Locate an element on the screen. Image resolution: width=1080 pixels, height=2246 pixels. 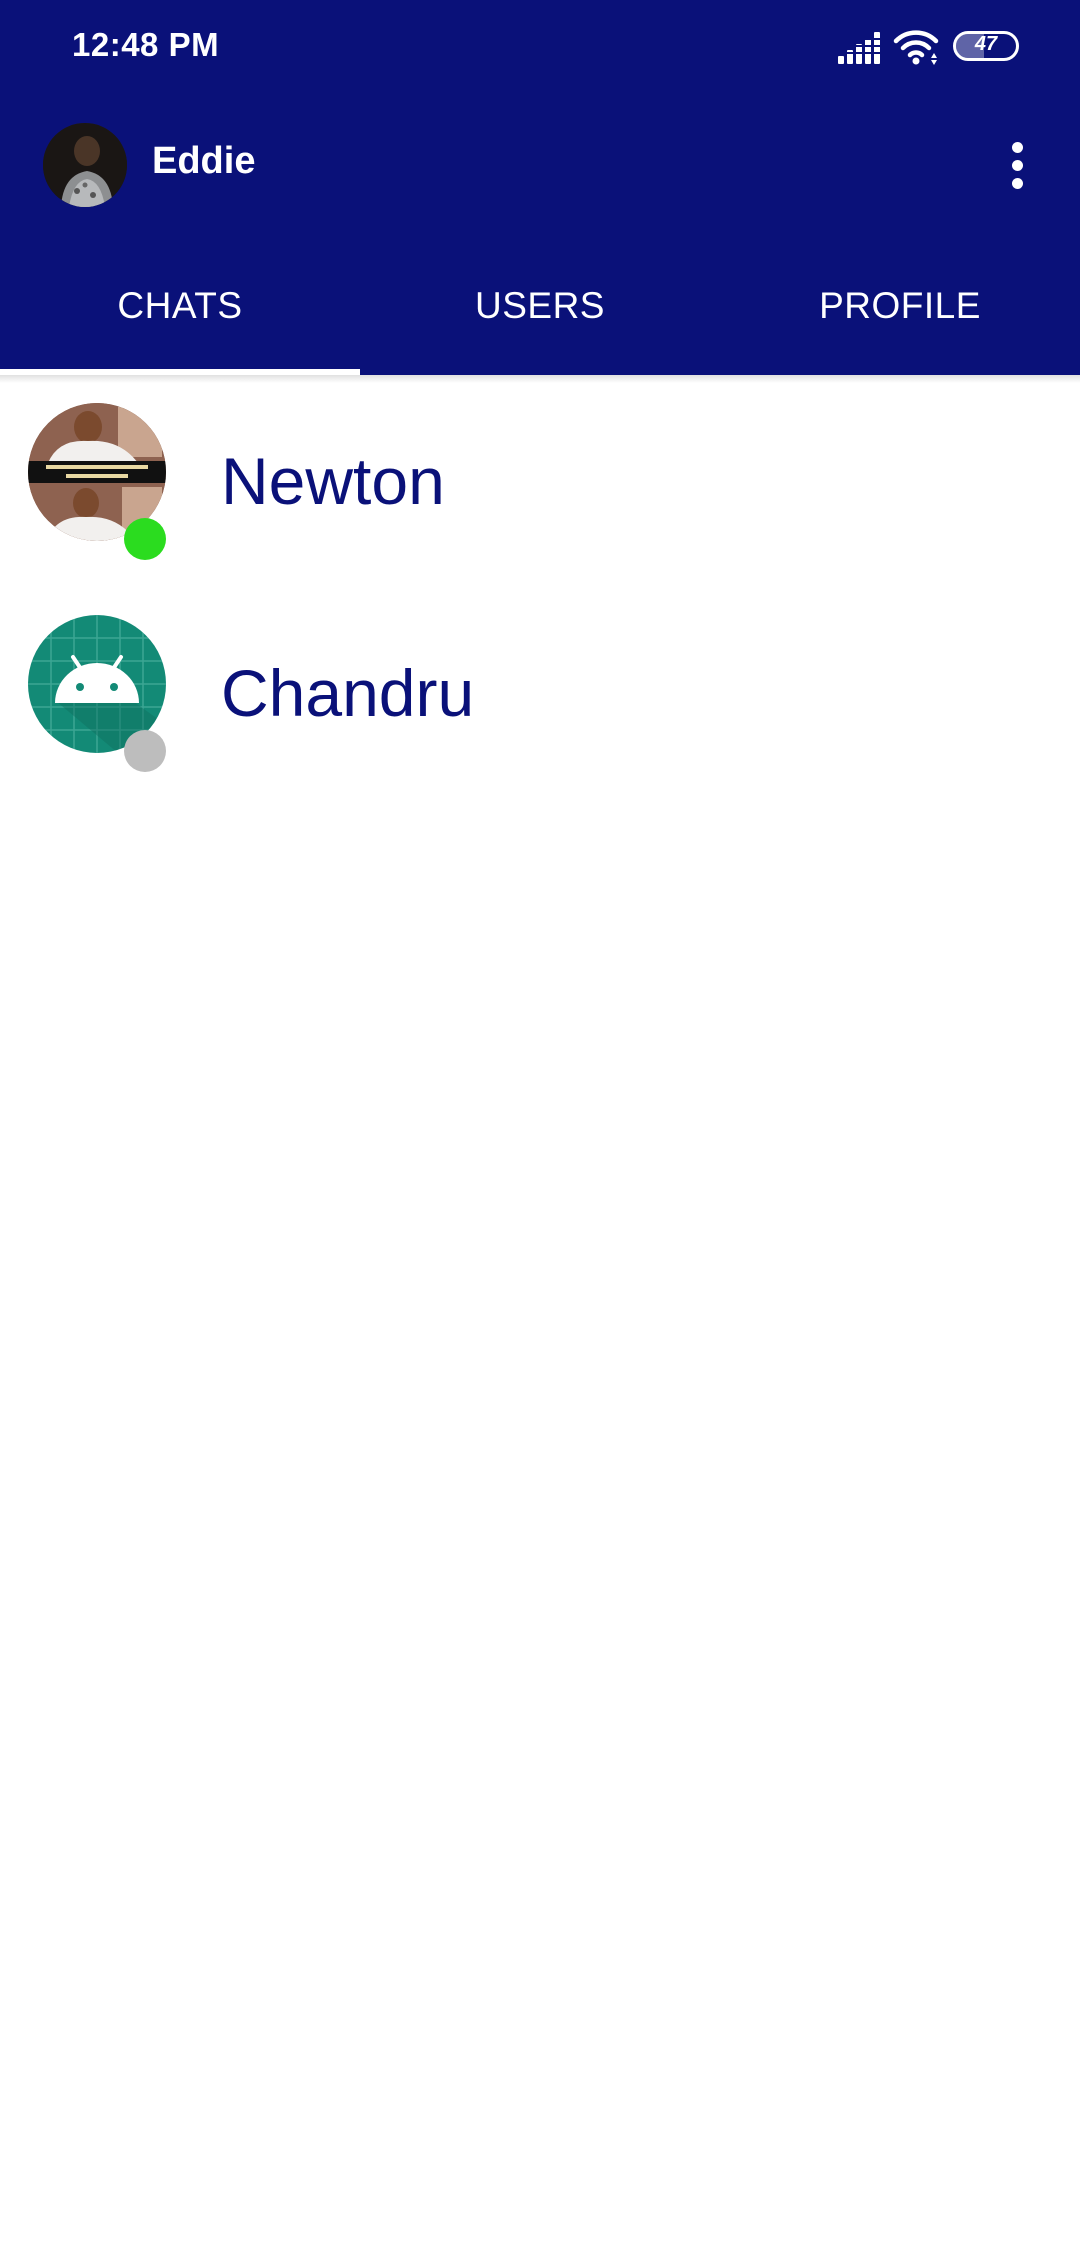
more-vert-icon is located at coordinates (1018, 166).